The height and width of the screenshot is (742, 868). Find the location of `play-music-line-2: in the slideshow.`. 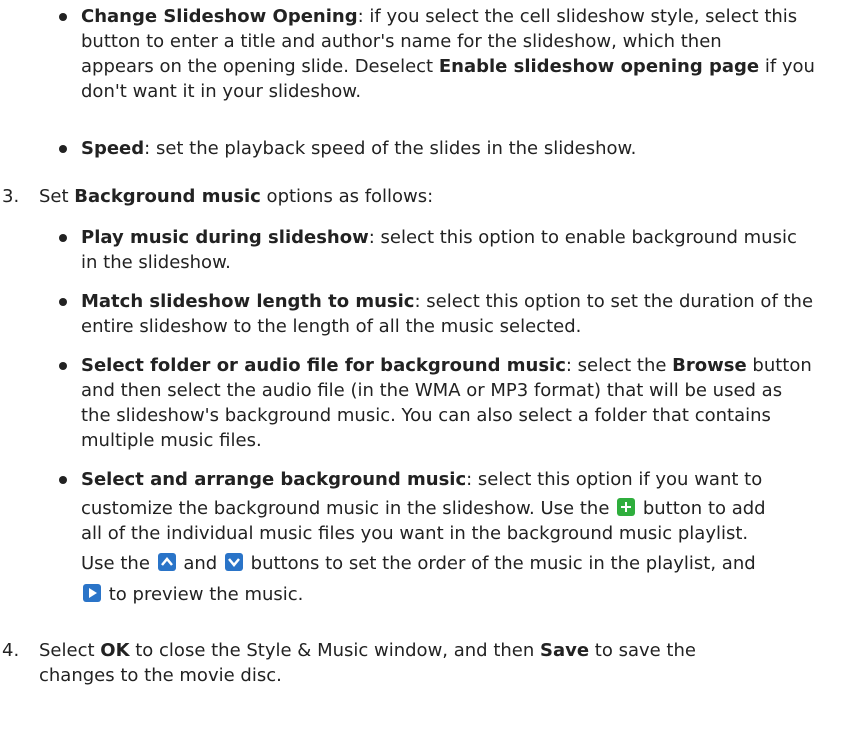

play-music-line-2: in the slideshow. is located at coordinates (156, 262).